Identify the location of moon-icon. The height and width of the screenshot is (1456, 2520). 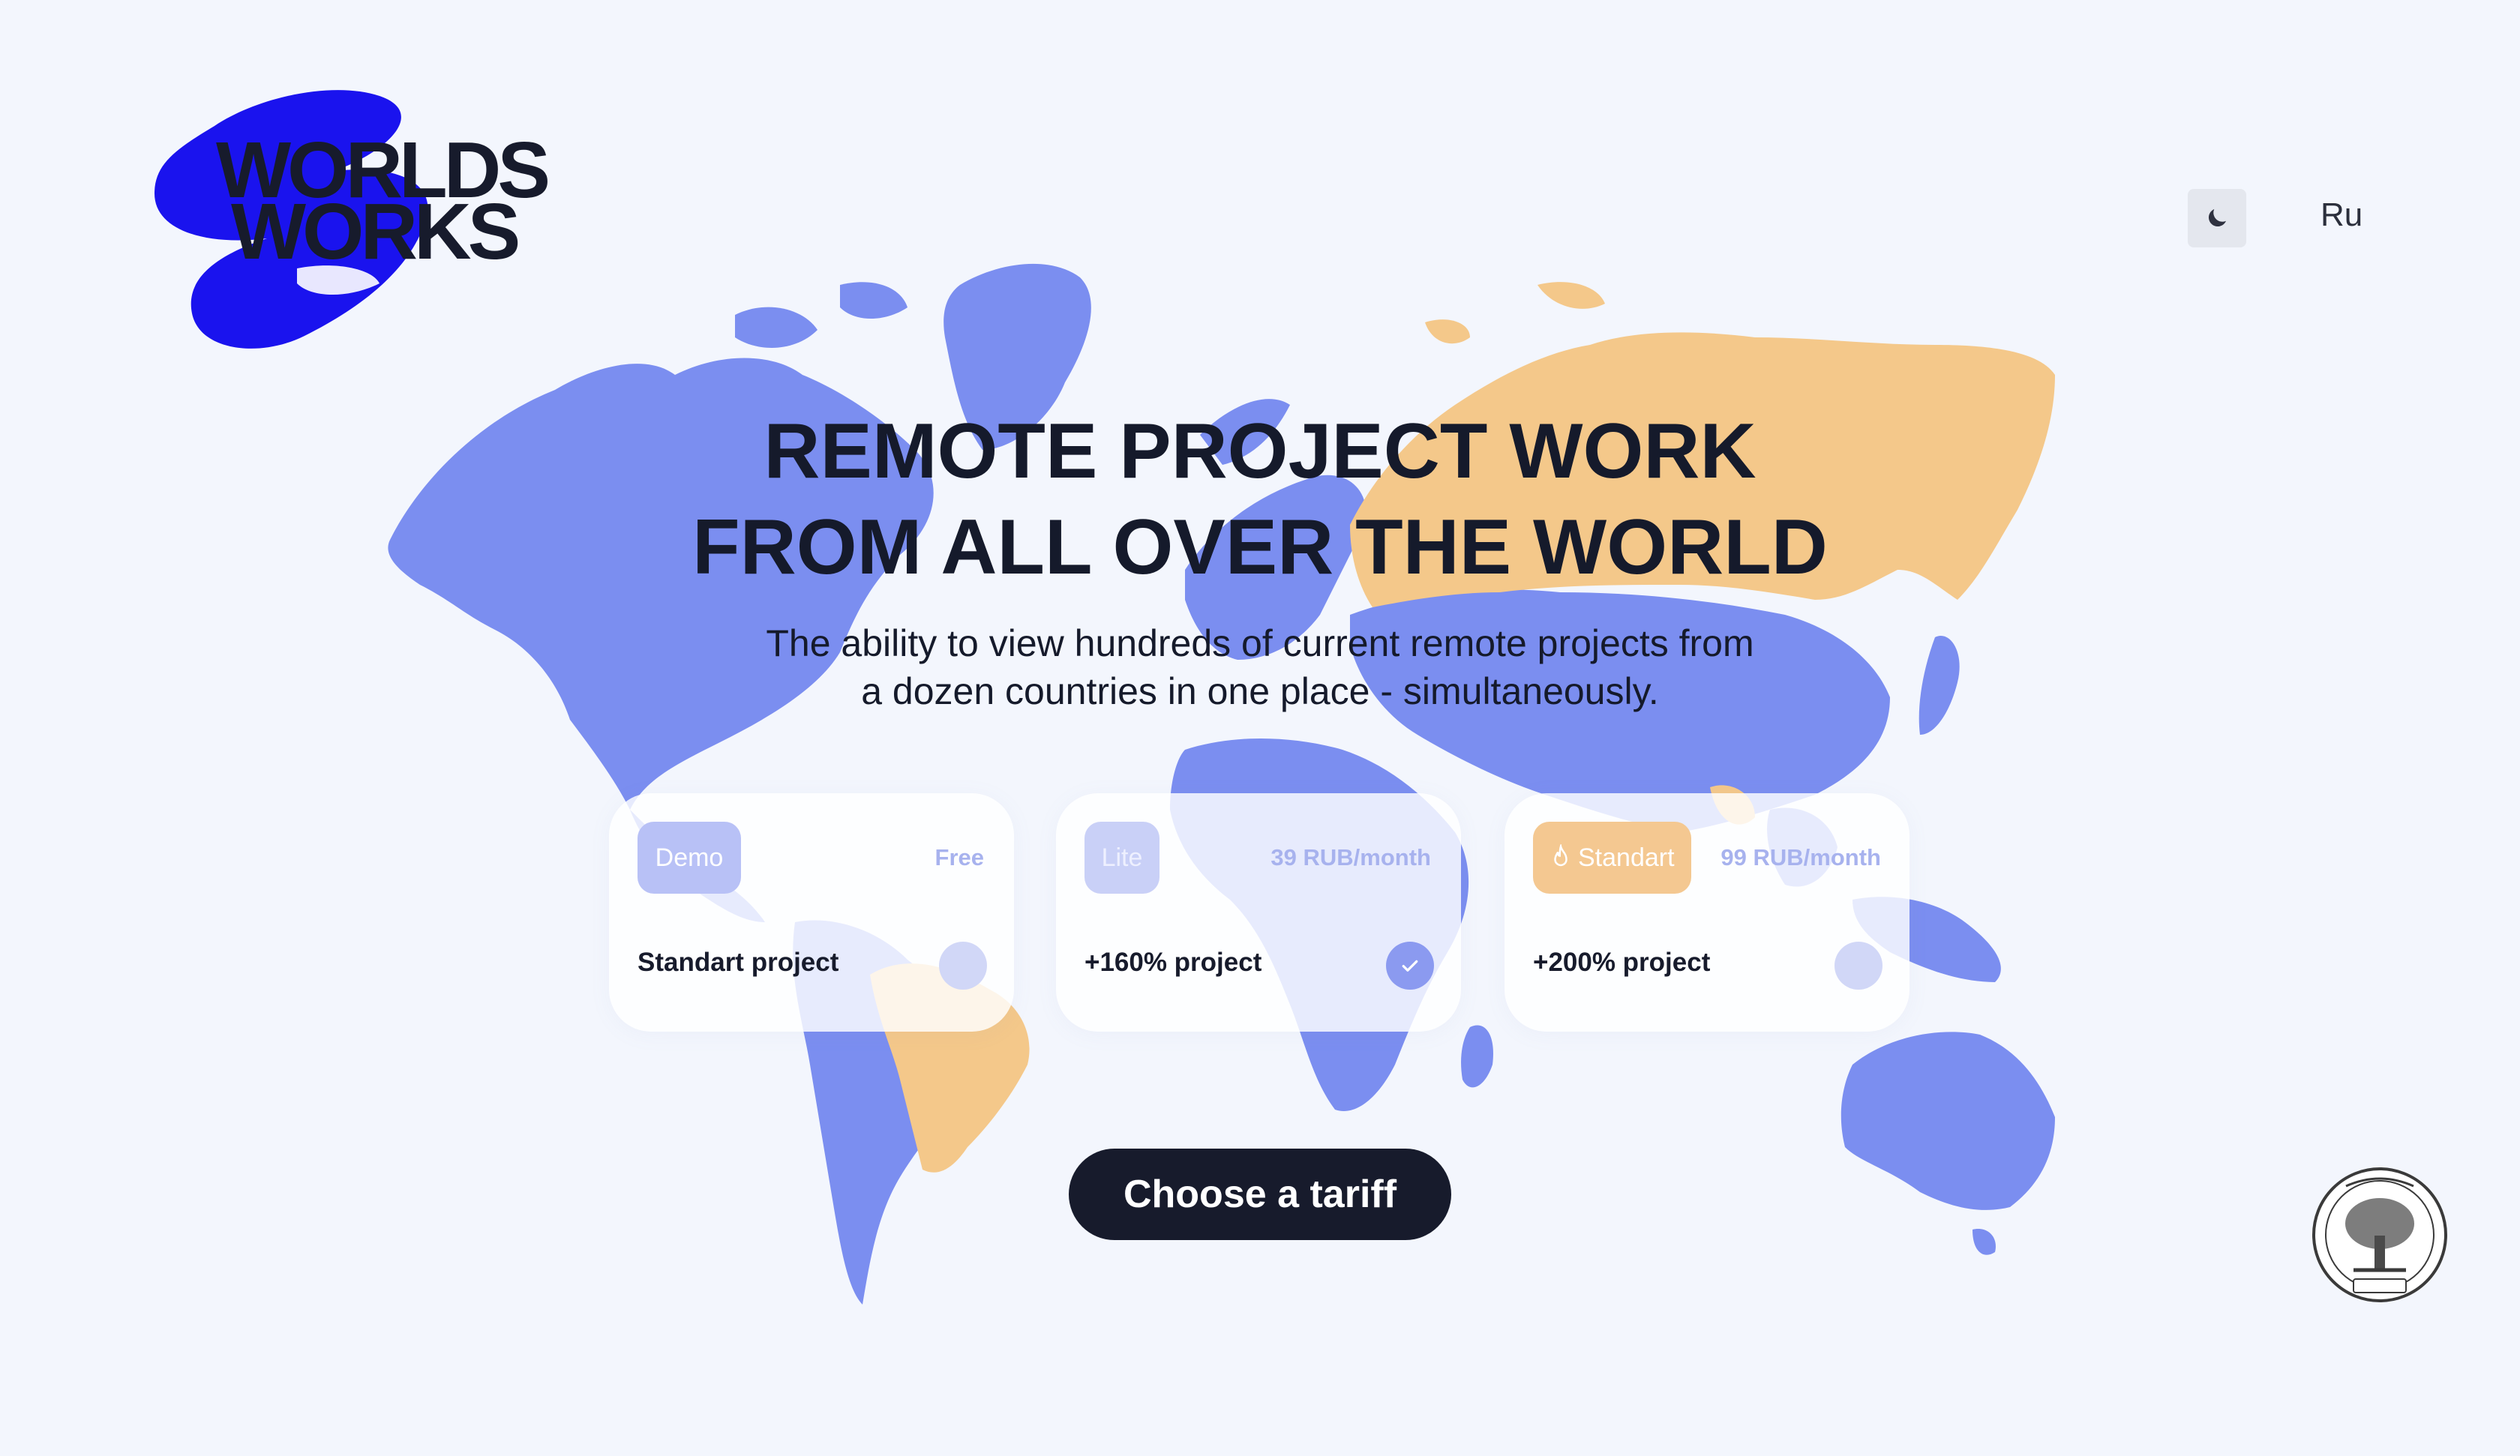
(2217, 218).